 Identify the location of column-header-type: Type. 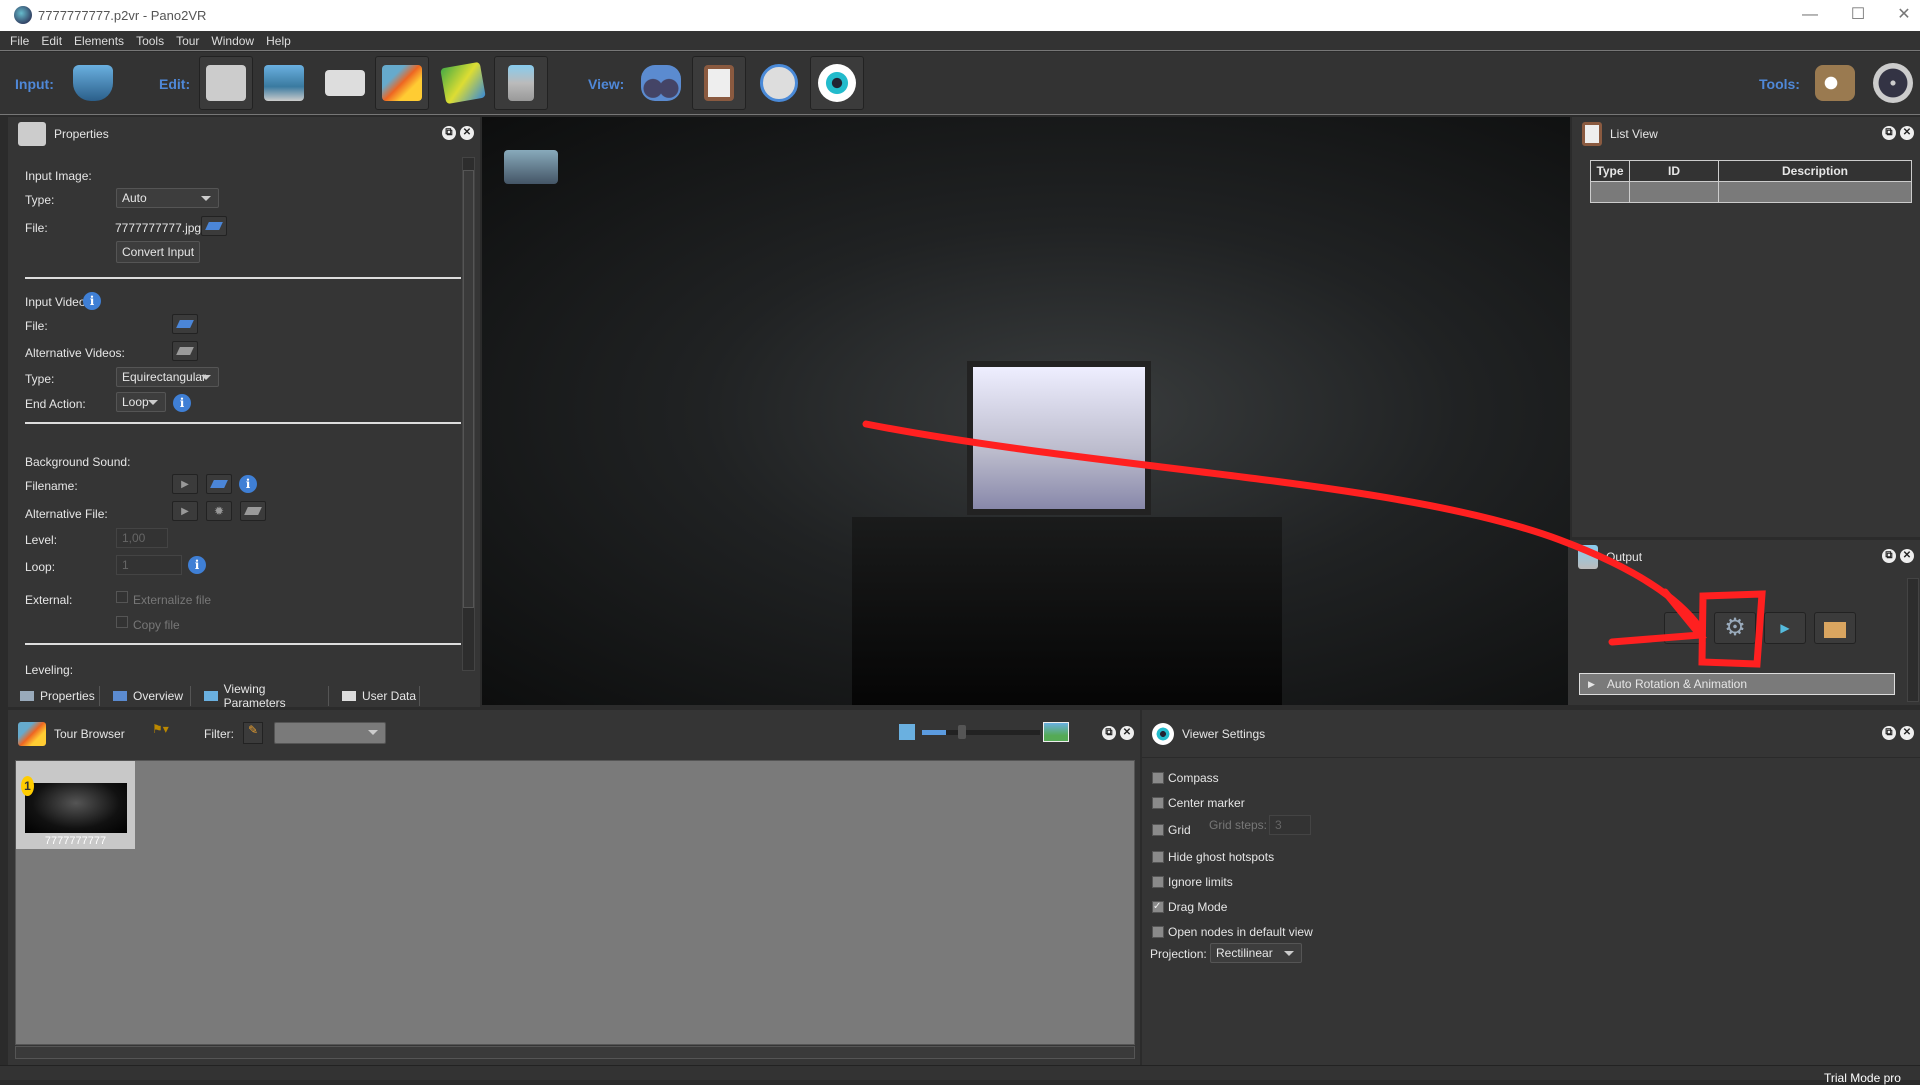
(1610, 171).